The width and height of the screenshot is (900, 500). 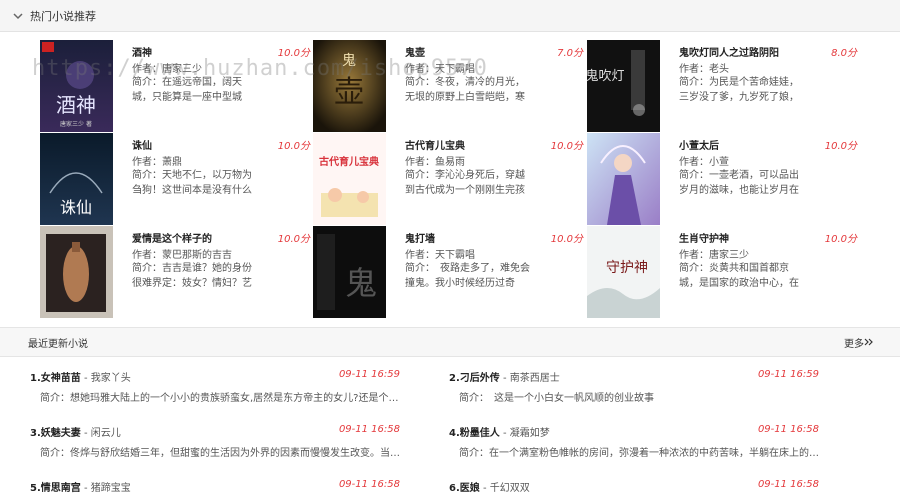 I want to click on book-cover: 守护神, so click(x=623, y=272).